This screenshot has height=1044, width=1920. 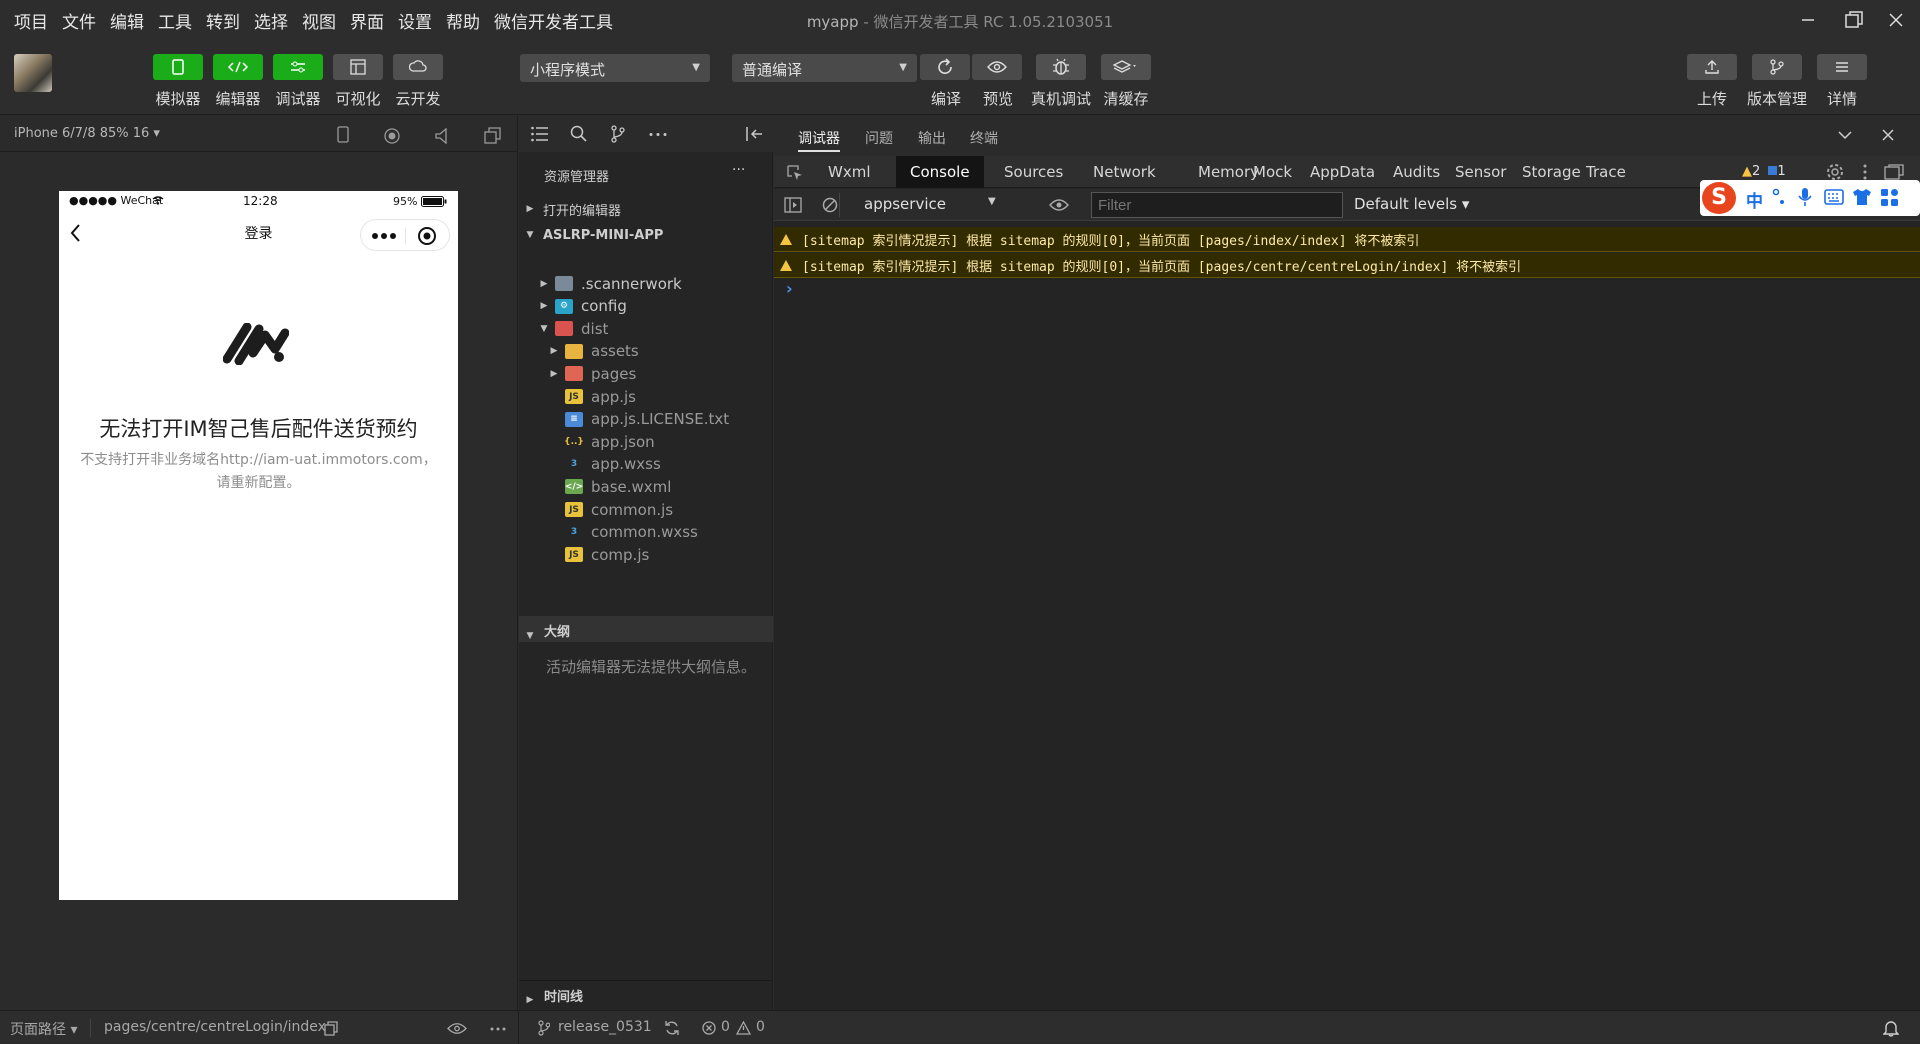 I want to click on collapse-panel-icon, so click(x=754, y=134).